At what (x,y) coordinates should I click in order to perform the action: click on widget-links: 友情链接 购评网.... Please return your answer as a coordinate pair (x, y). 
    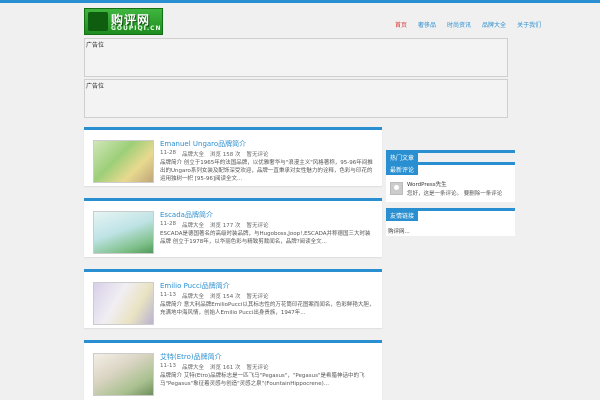
    Looking at the image, I should click on (450, 222).